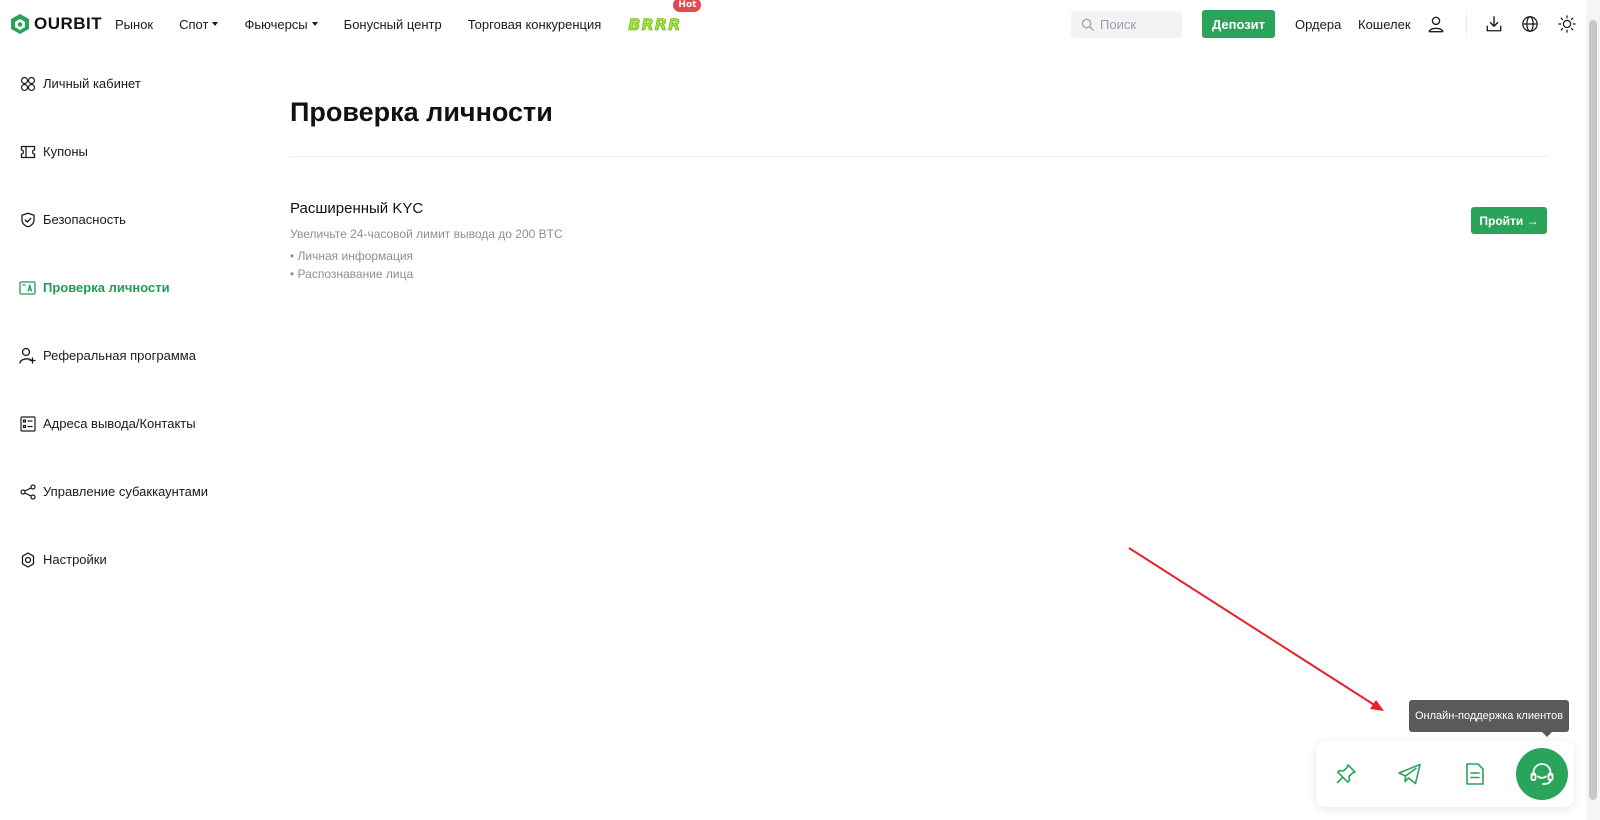  What do you see at coordinates (1140, 24) in the screenshot?
I see `search-input` at bounding box center [1140, 24].